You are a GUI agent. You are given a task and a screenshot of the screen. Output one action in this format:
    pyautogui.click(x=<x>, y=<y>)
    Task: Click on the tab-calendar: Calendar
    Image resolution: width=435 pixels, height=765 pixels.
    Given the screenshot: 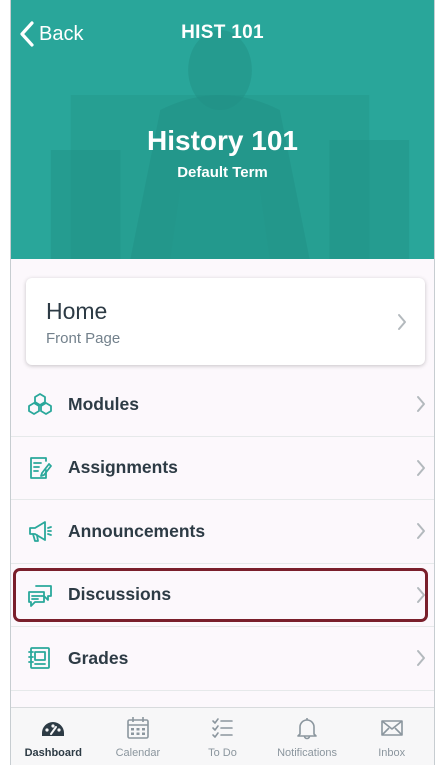 What is the action you would take?
    pyautogui.click(x=138, y=736)
    